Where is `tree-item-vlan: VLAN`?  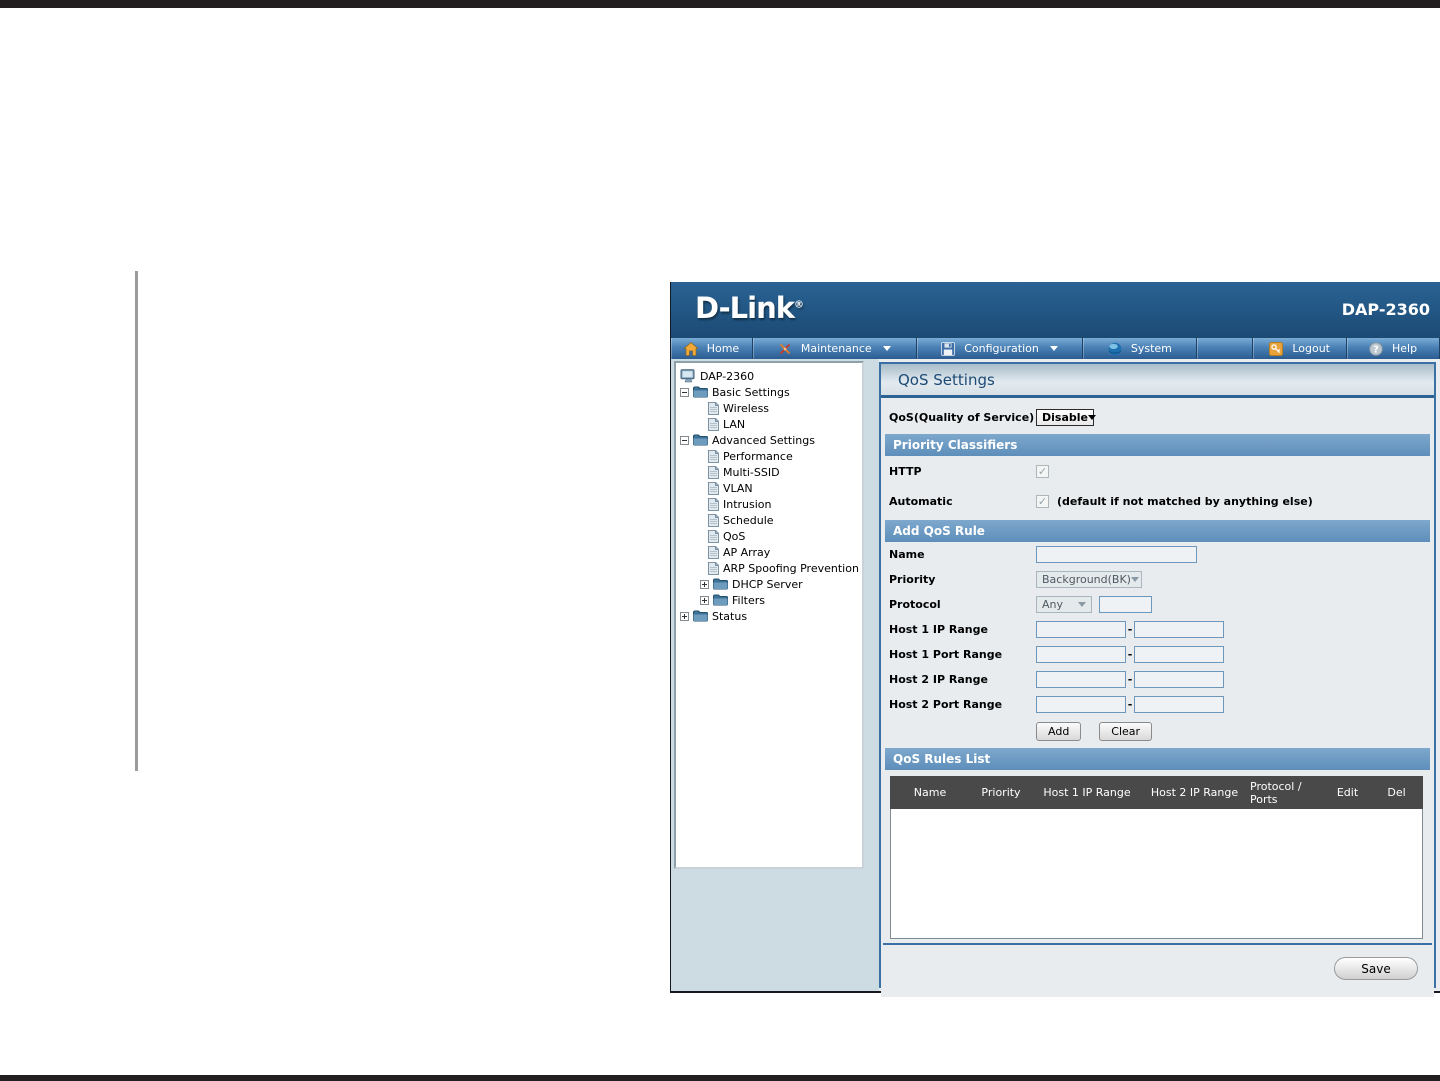
tree-item-vlan: VLAN is located at coordinates (769, 488).